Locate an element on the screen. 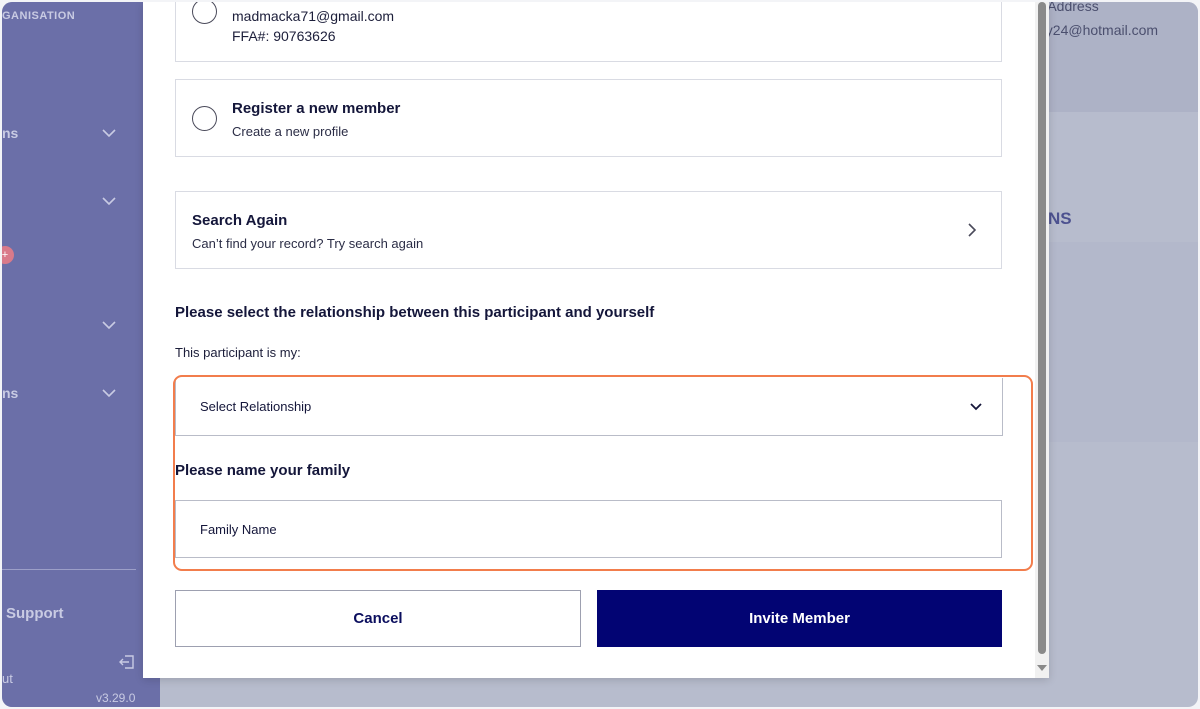  sidebar: GANISATION ns + ns Support ut v3.29.0 is located at coordinates (81, 354).